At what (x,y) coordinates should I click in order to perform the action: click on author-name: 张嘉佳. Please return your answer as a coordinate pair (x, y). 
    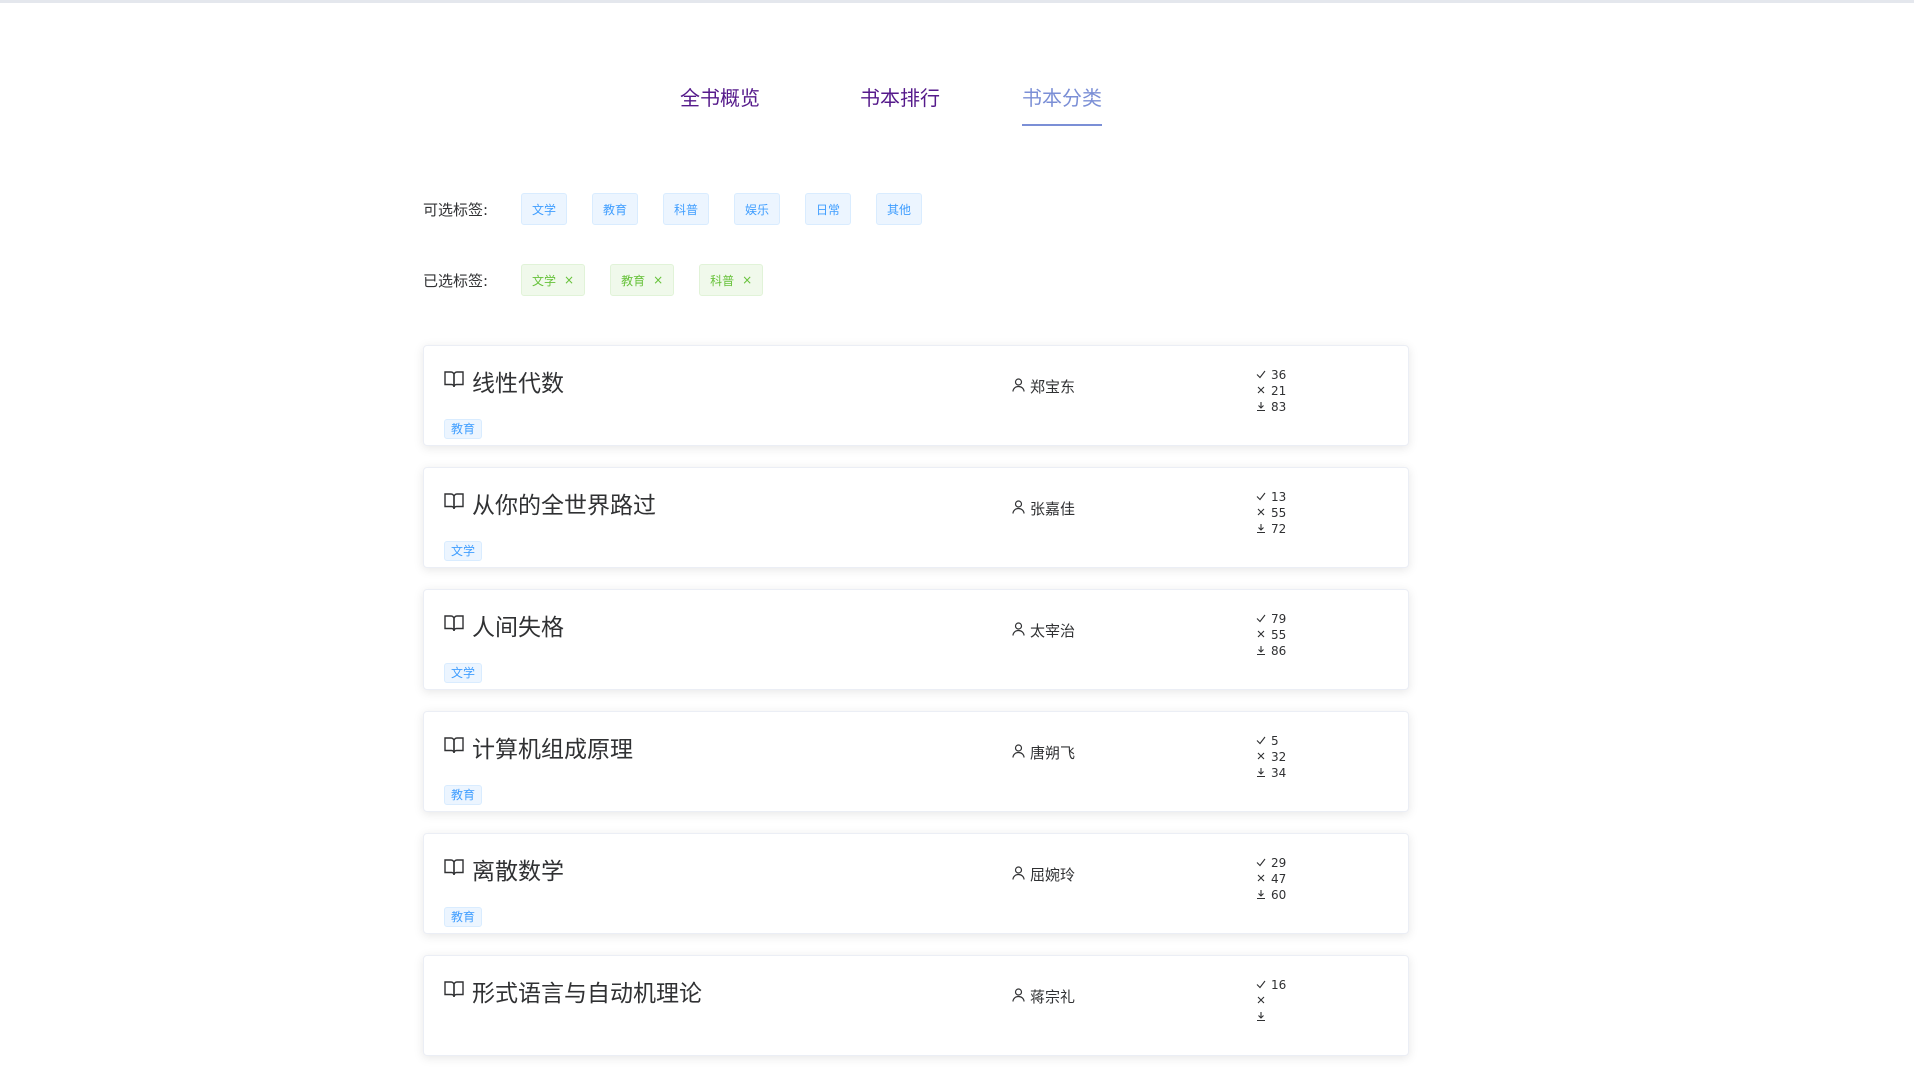
    Looking at the image, I should click on (1053, 509).